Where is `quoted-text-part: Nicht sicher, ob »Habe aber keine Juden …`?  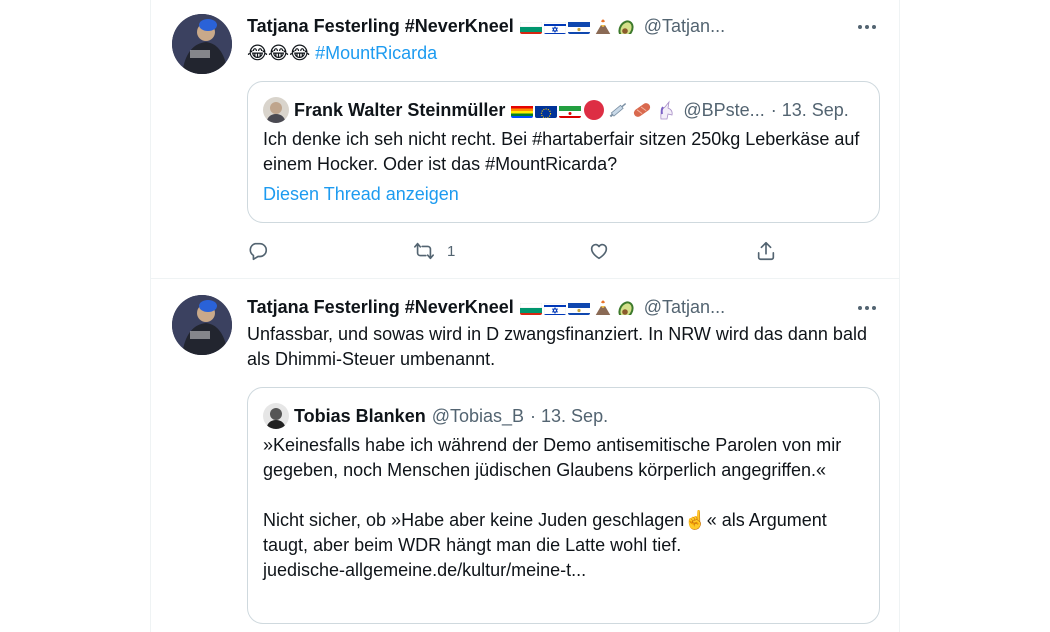 quoted-text-part: Nicht sicher, ob »Habe aber keine Juden … is located at coordinates (474, 520).